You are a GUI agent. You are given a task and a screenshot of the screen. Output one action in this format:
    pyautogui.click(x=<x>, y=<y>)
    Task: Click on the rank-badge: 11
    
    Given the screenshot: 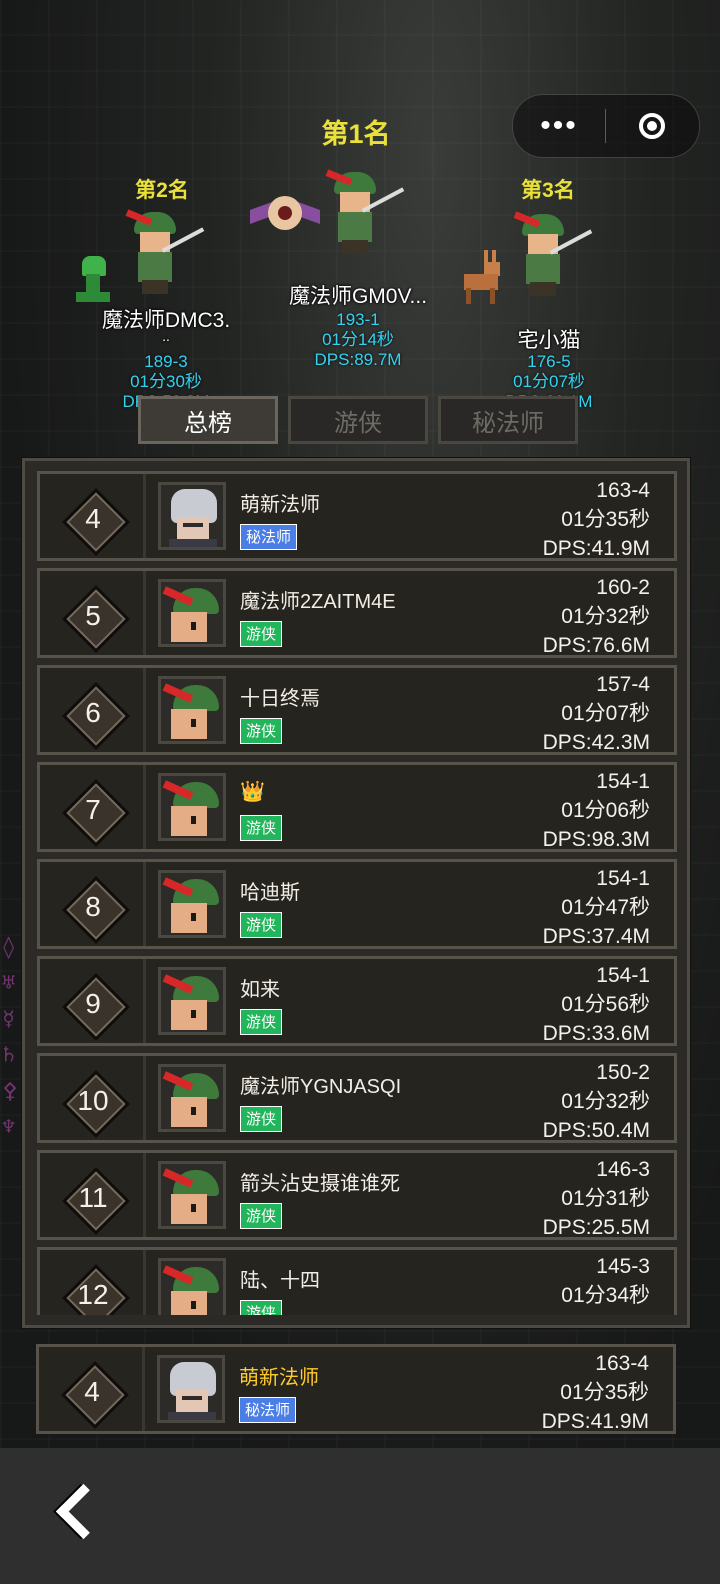 What is the action you would take?
    pyautogui.click(x=96, y=1201)
    